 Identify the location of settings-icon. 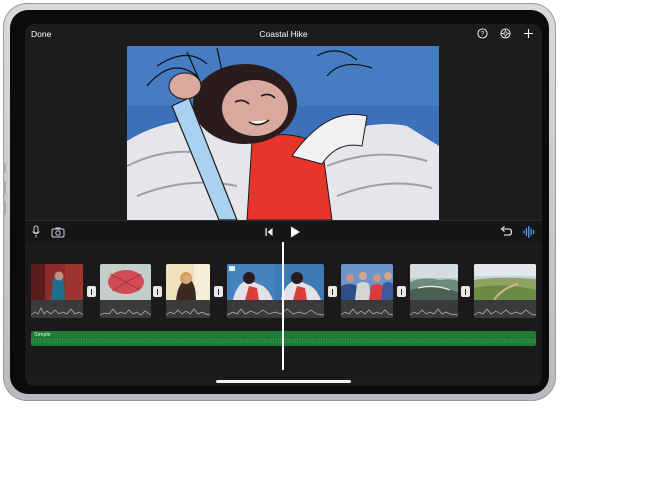
(505, 33).